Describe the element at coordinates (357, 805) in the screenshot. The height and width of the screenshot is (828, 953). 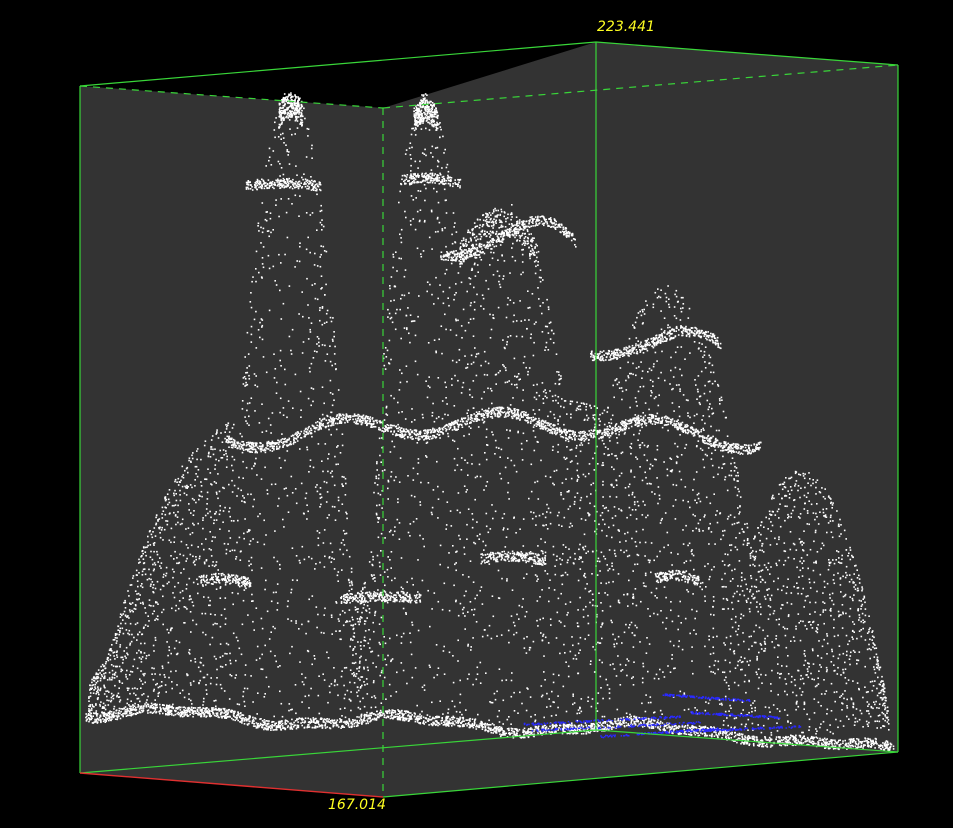
I see `x-max-label: 167.014` at that location.